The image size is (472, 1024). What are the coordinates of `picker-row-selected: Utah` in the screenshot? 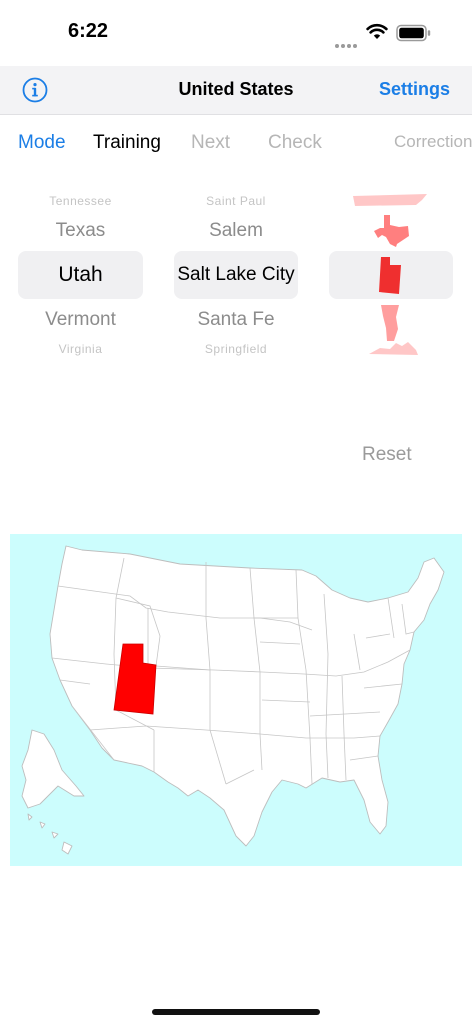 It's located at (80, 275).